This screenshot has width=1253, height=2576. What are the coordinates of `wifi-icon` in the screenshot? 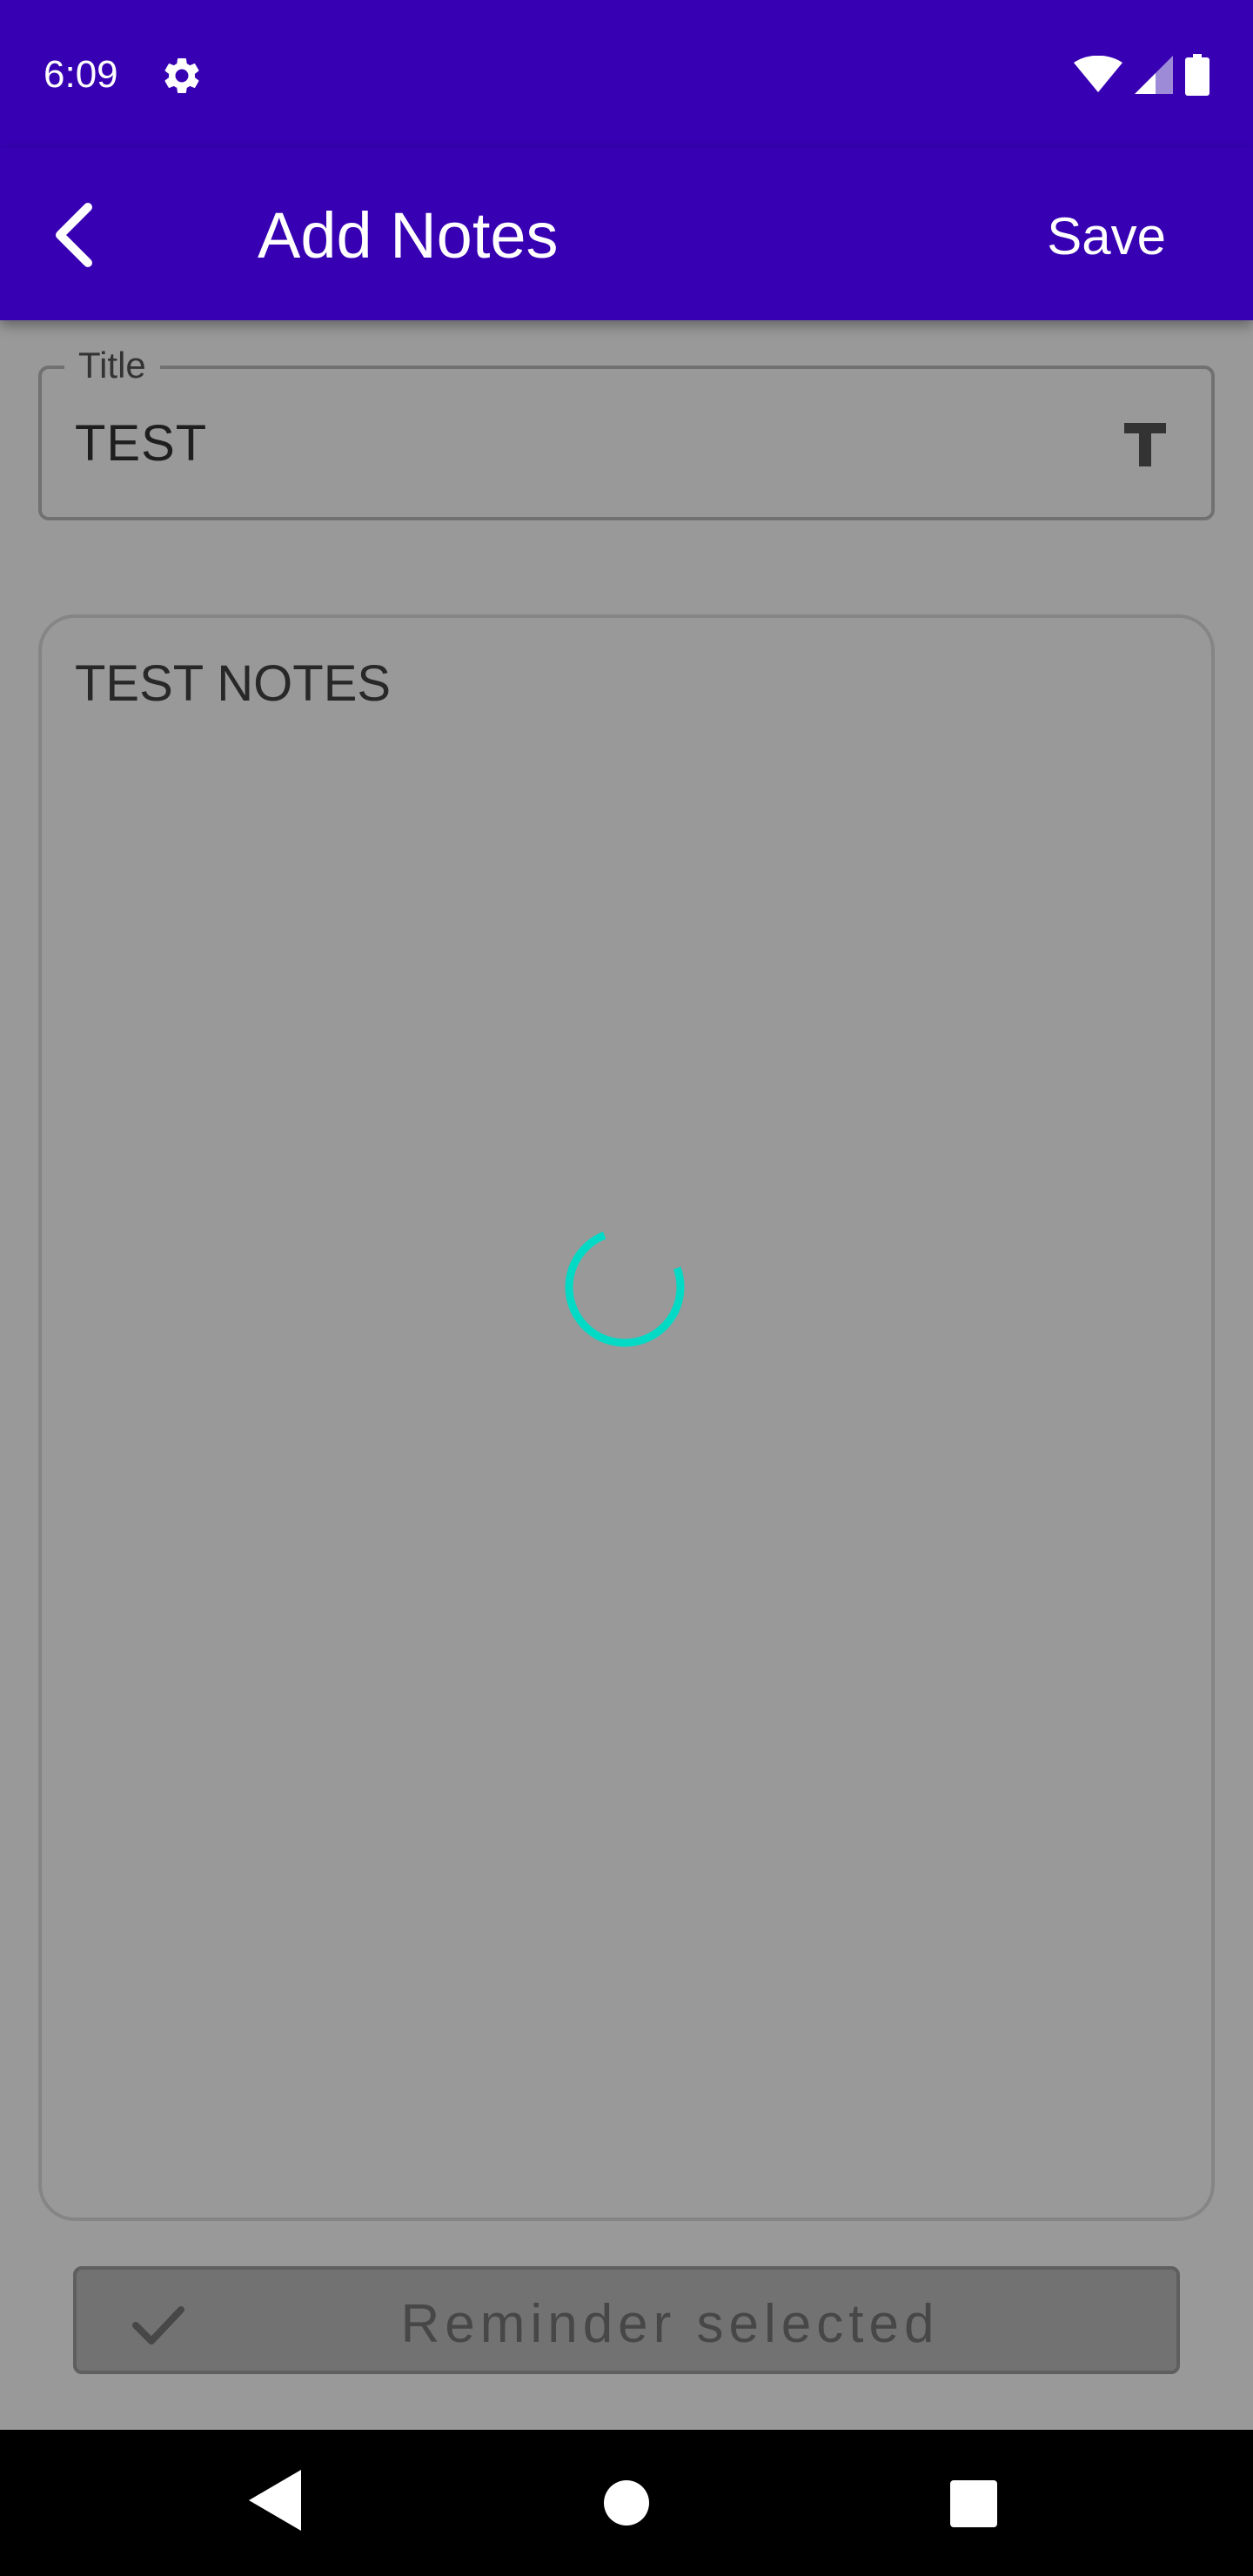 It's located at (1098, 74).